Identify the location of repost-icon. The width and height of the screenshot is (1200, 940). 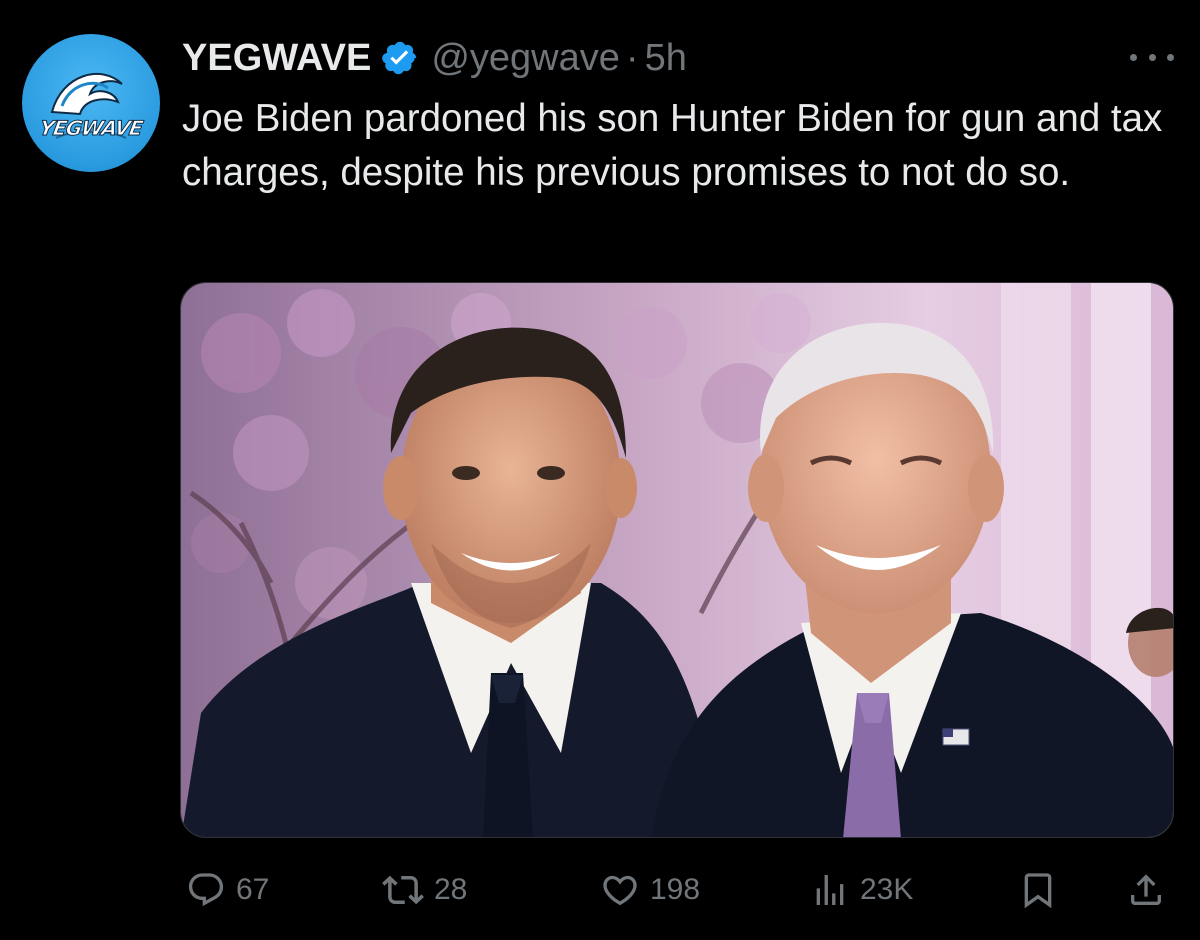
(403, 890).